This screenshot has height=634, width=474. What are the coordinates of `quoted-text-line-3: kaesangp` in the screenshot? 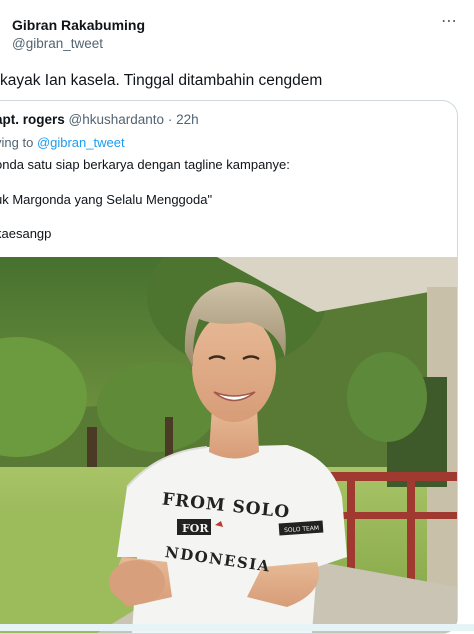 It's located at (26, 233).